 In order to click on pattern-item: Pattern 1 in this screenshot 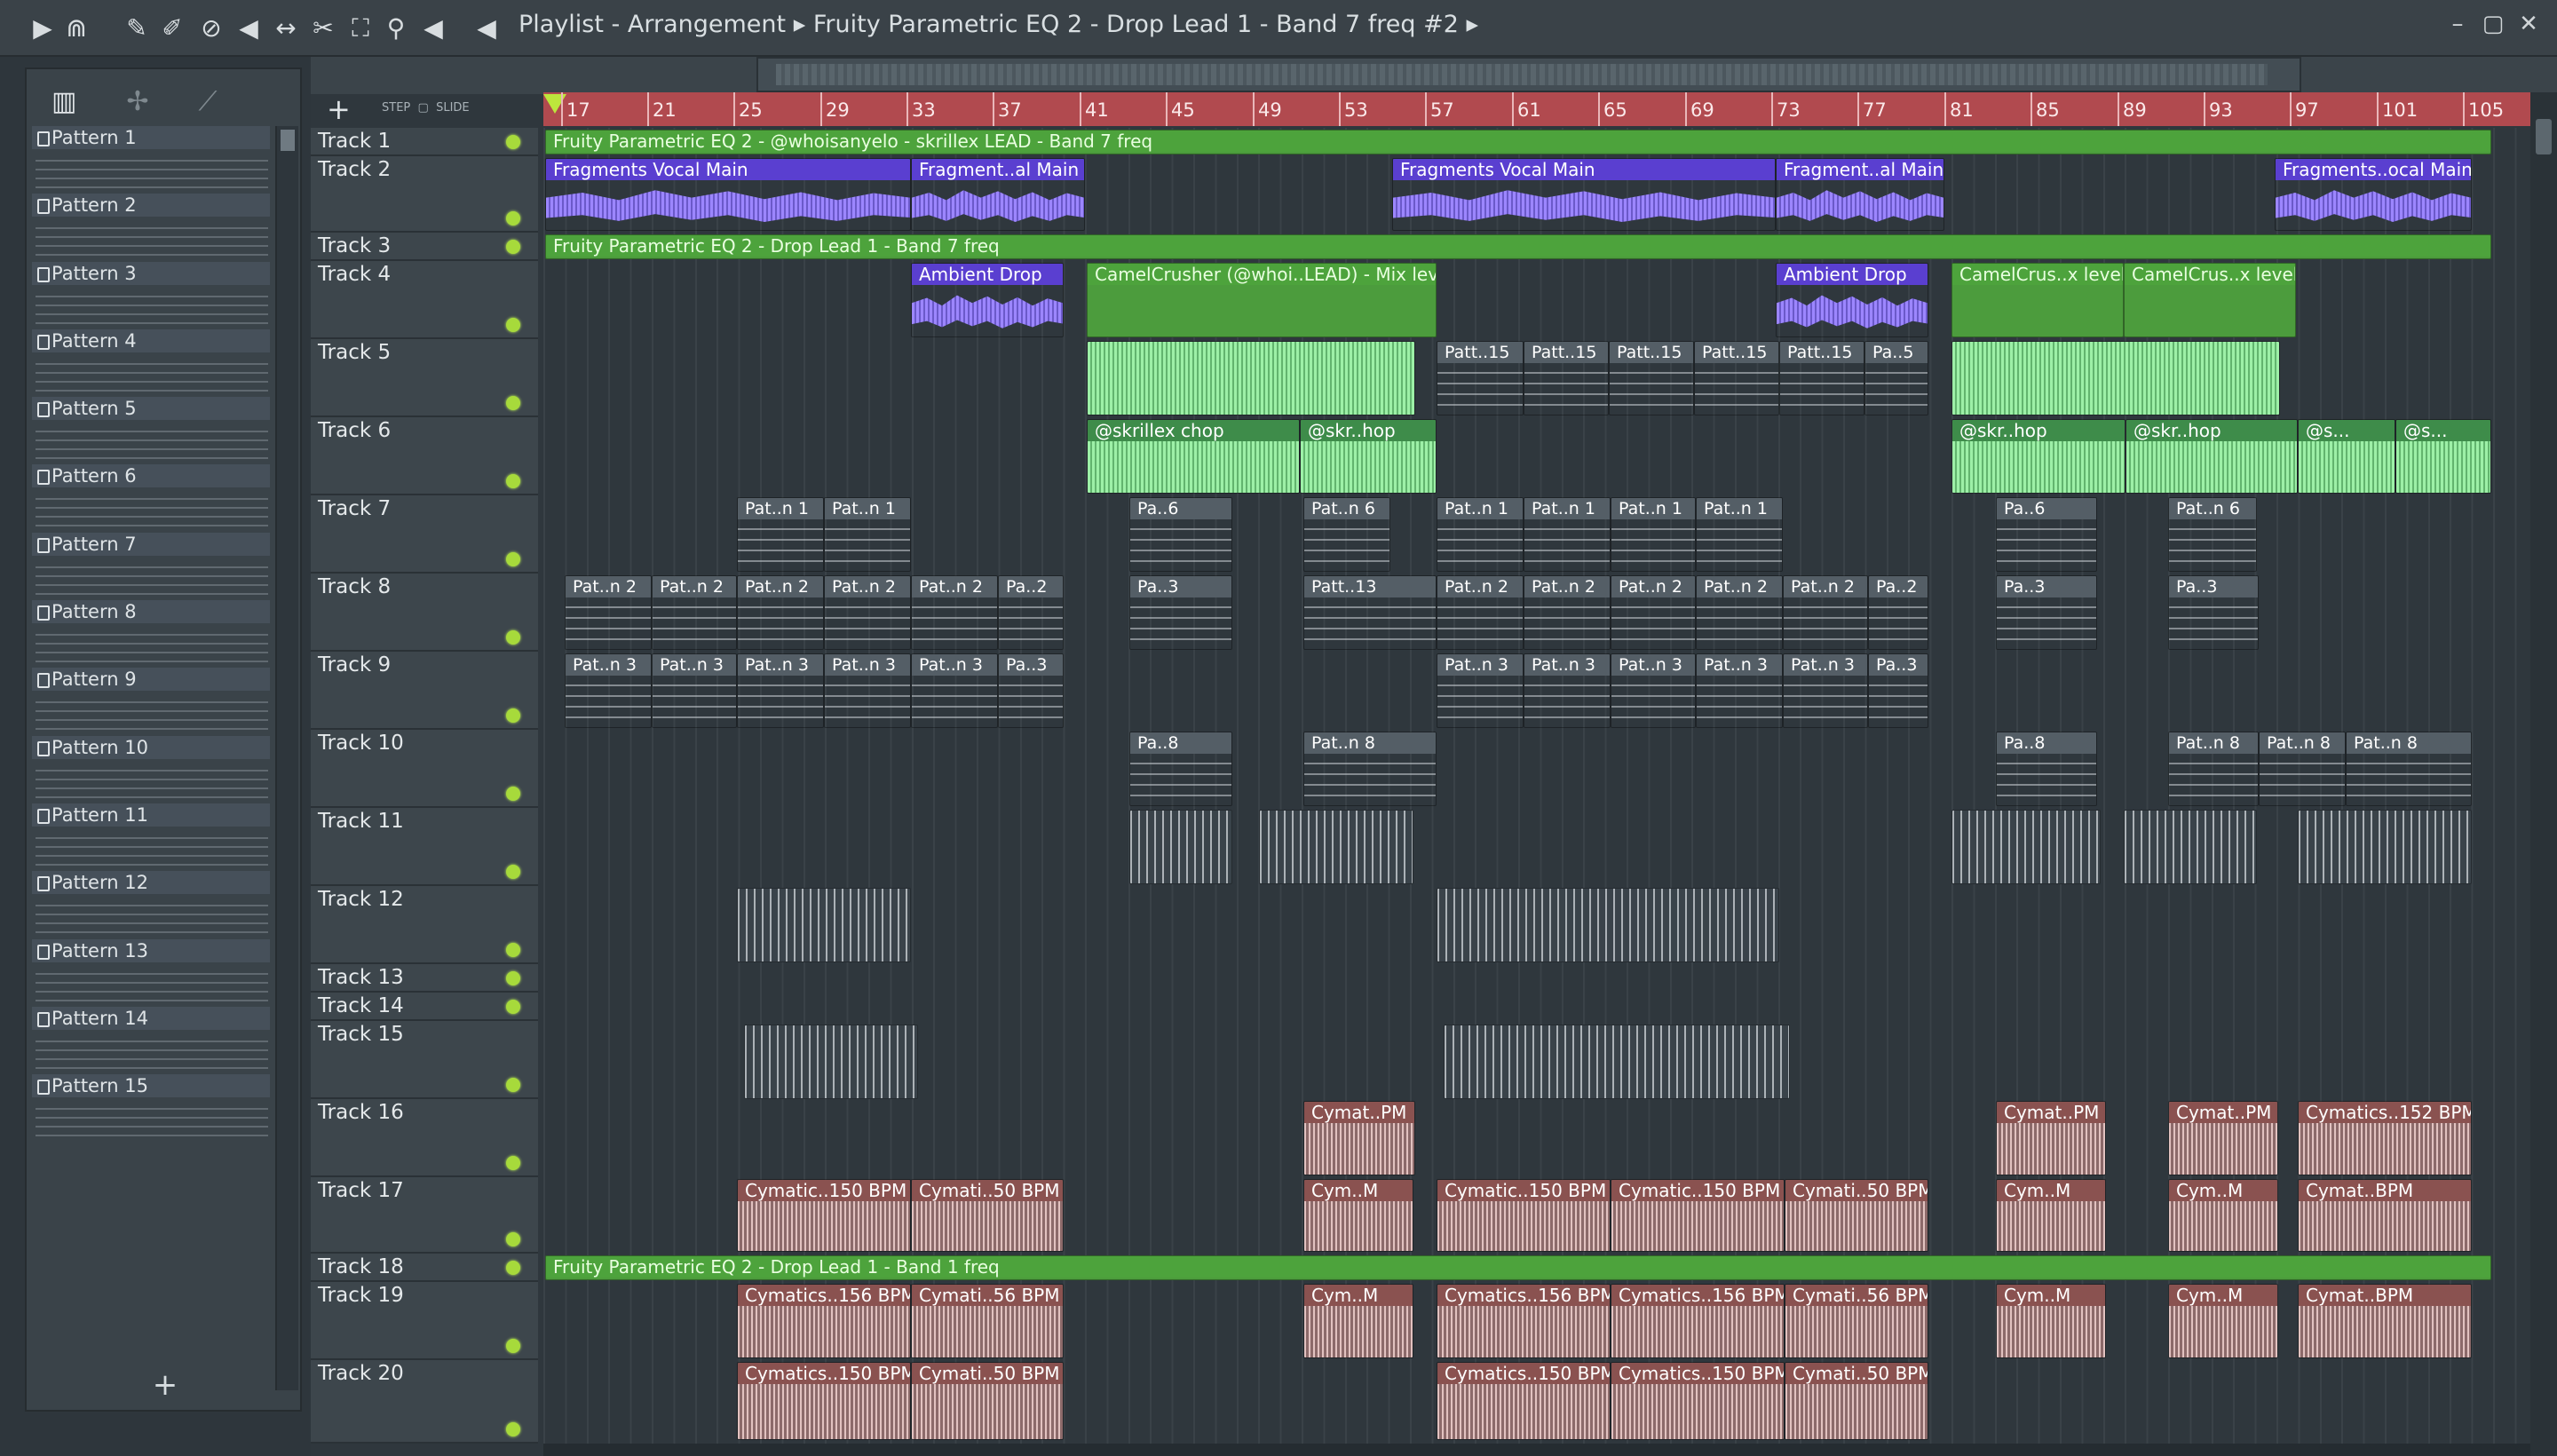, I will do `click(152, 160)`.